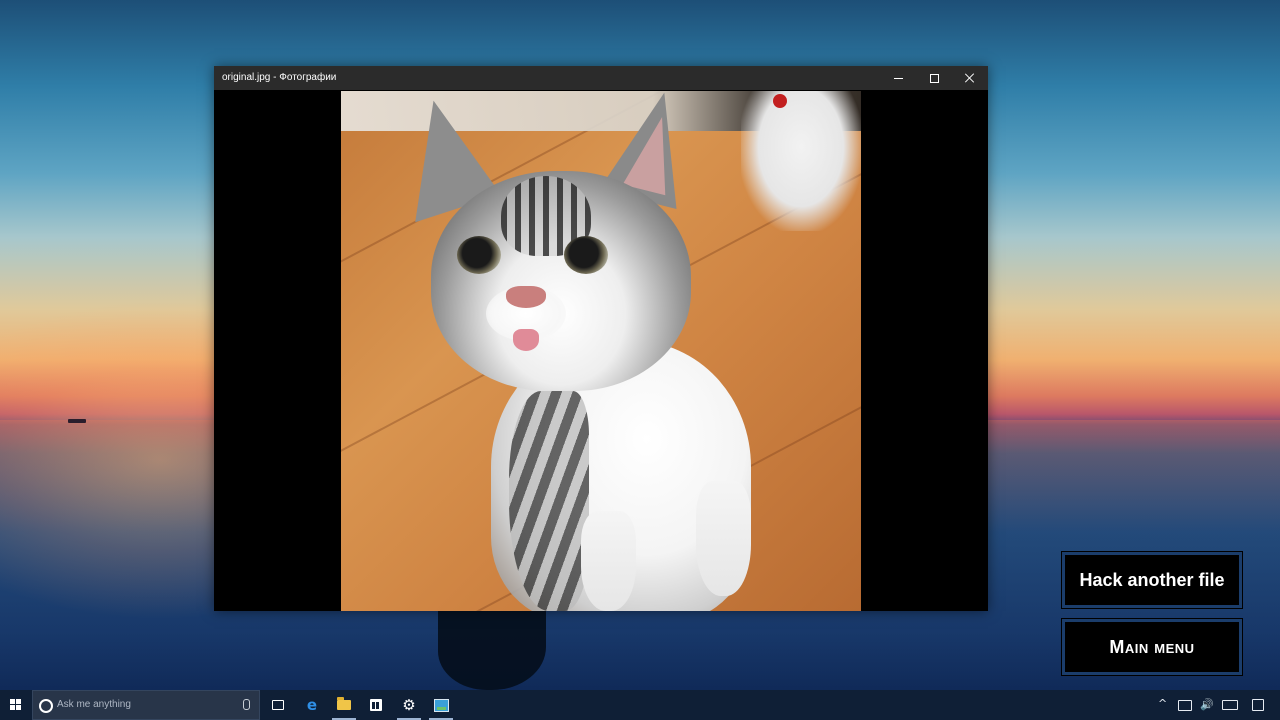 This screenshot has width=1280, height=720. Describe the element at coordinates (608, 561) in the screenshot. I see `cat-leg-left` at that location.